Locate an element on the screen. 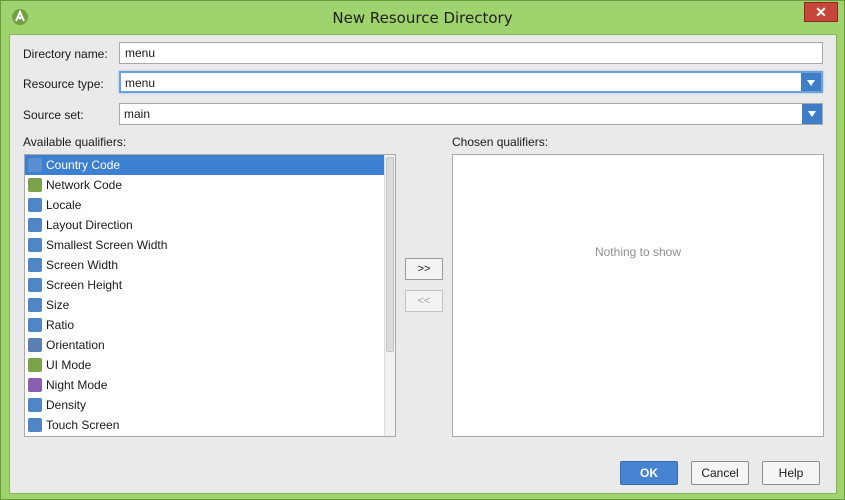 Image resolution: width=845 pixels, height=500 pixels. ui-mode-icon is located at coordinates (35, 365).